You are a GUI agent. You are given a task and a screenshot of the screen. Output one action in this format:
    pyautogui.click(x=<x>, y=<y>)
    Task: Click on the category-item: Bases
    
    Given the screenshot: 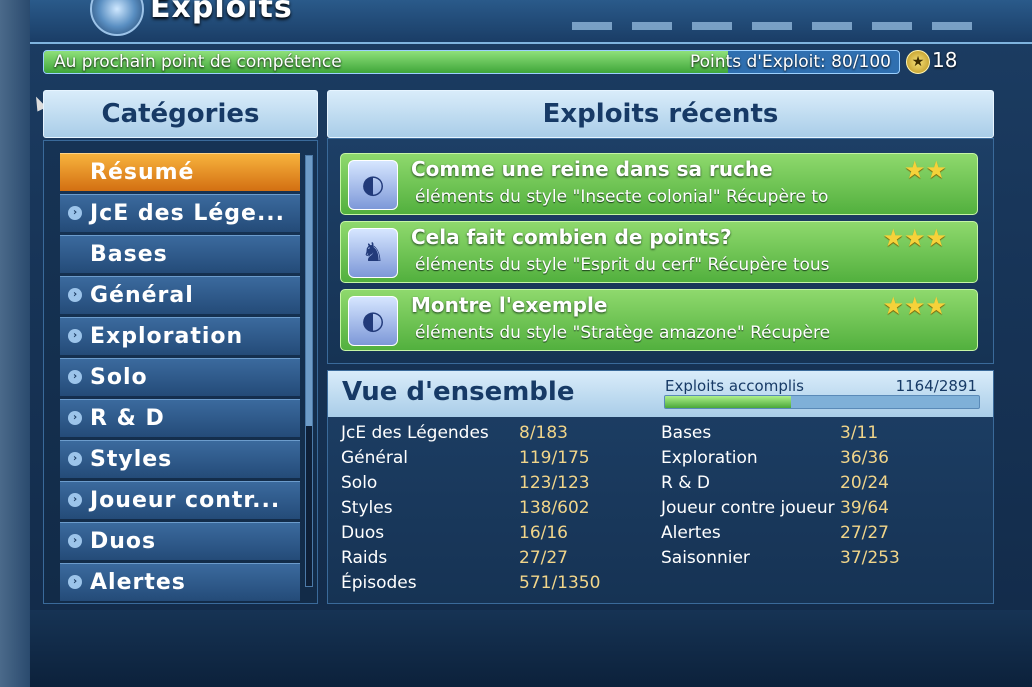 What is the action you would take?
    pyautogui.click(x=180, y=254)
    